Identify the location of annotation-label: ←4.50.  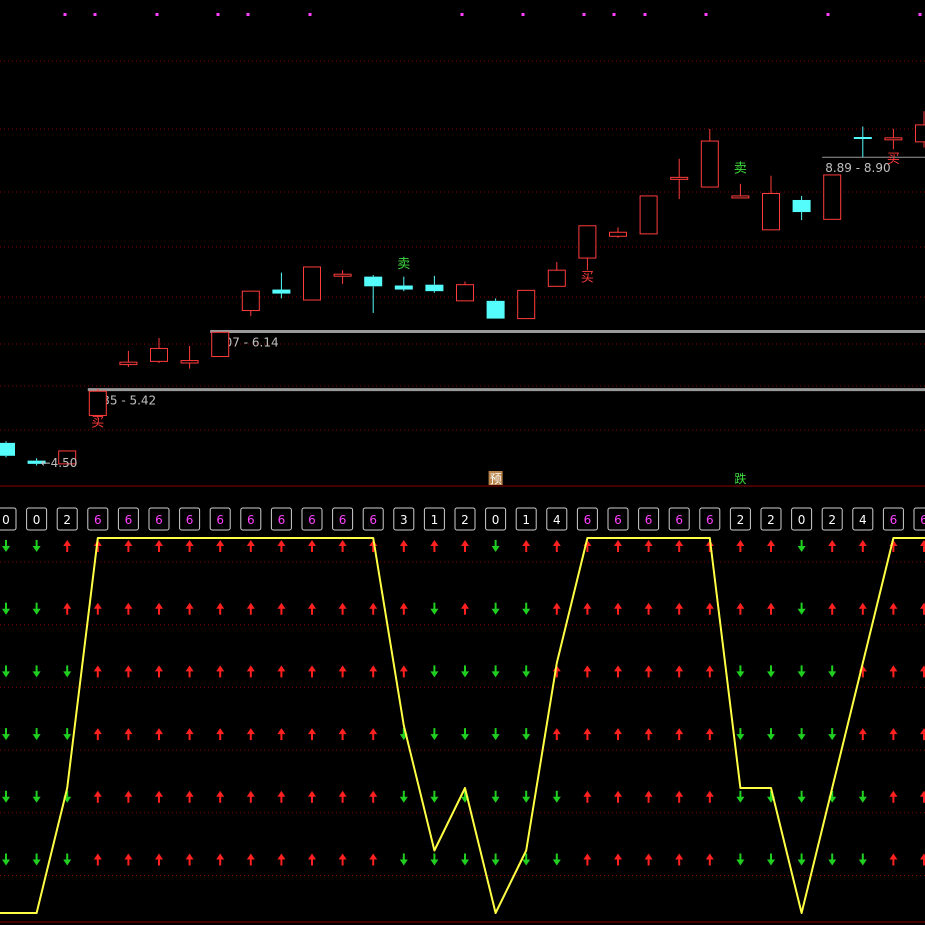
(59, 463).